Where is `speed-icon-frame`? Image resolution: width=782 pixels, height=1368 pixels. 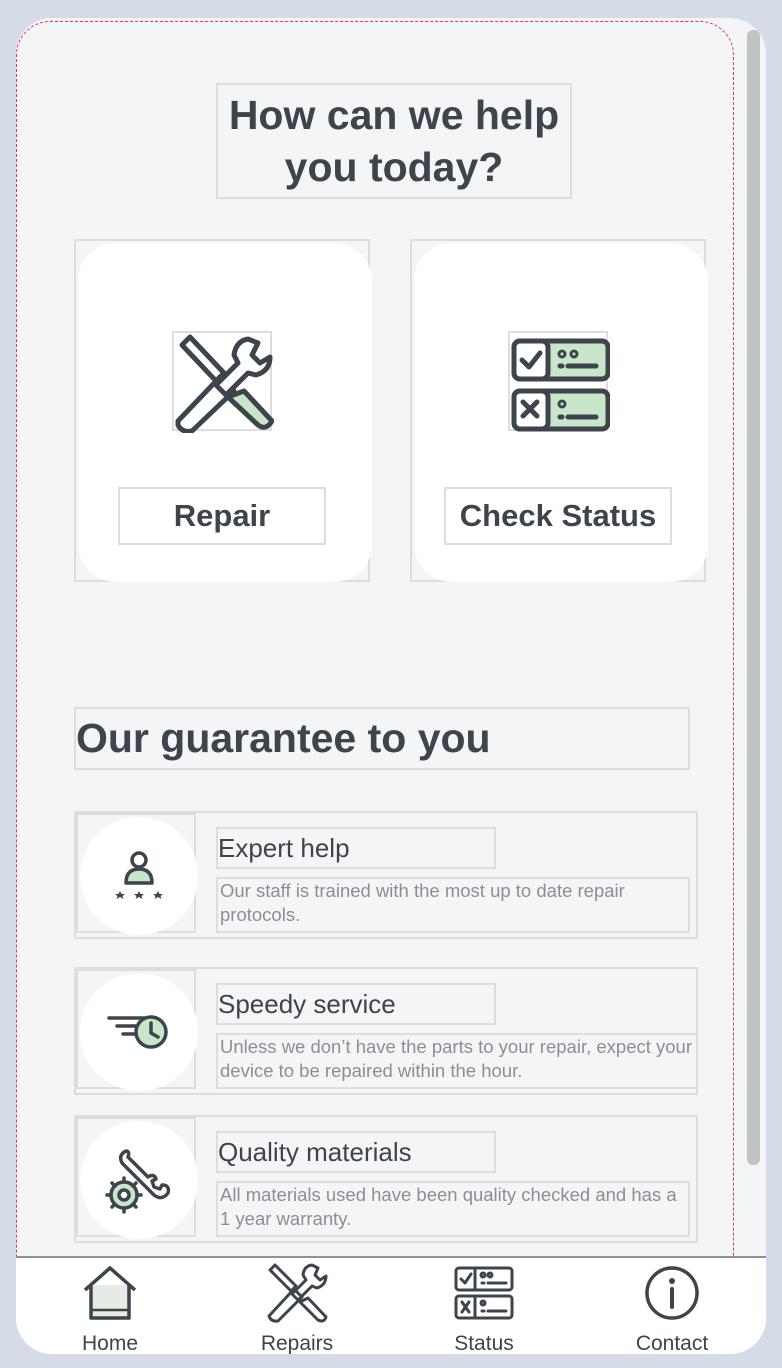
speed-icon-frame is located at coordinates (137, 1030).